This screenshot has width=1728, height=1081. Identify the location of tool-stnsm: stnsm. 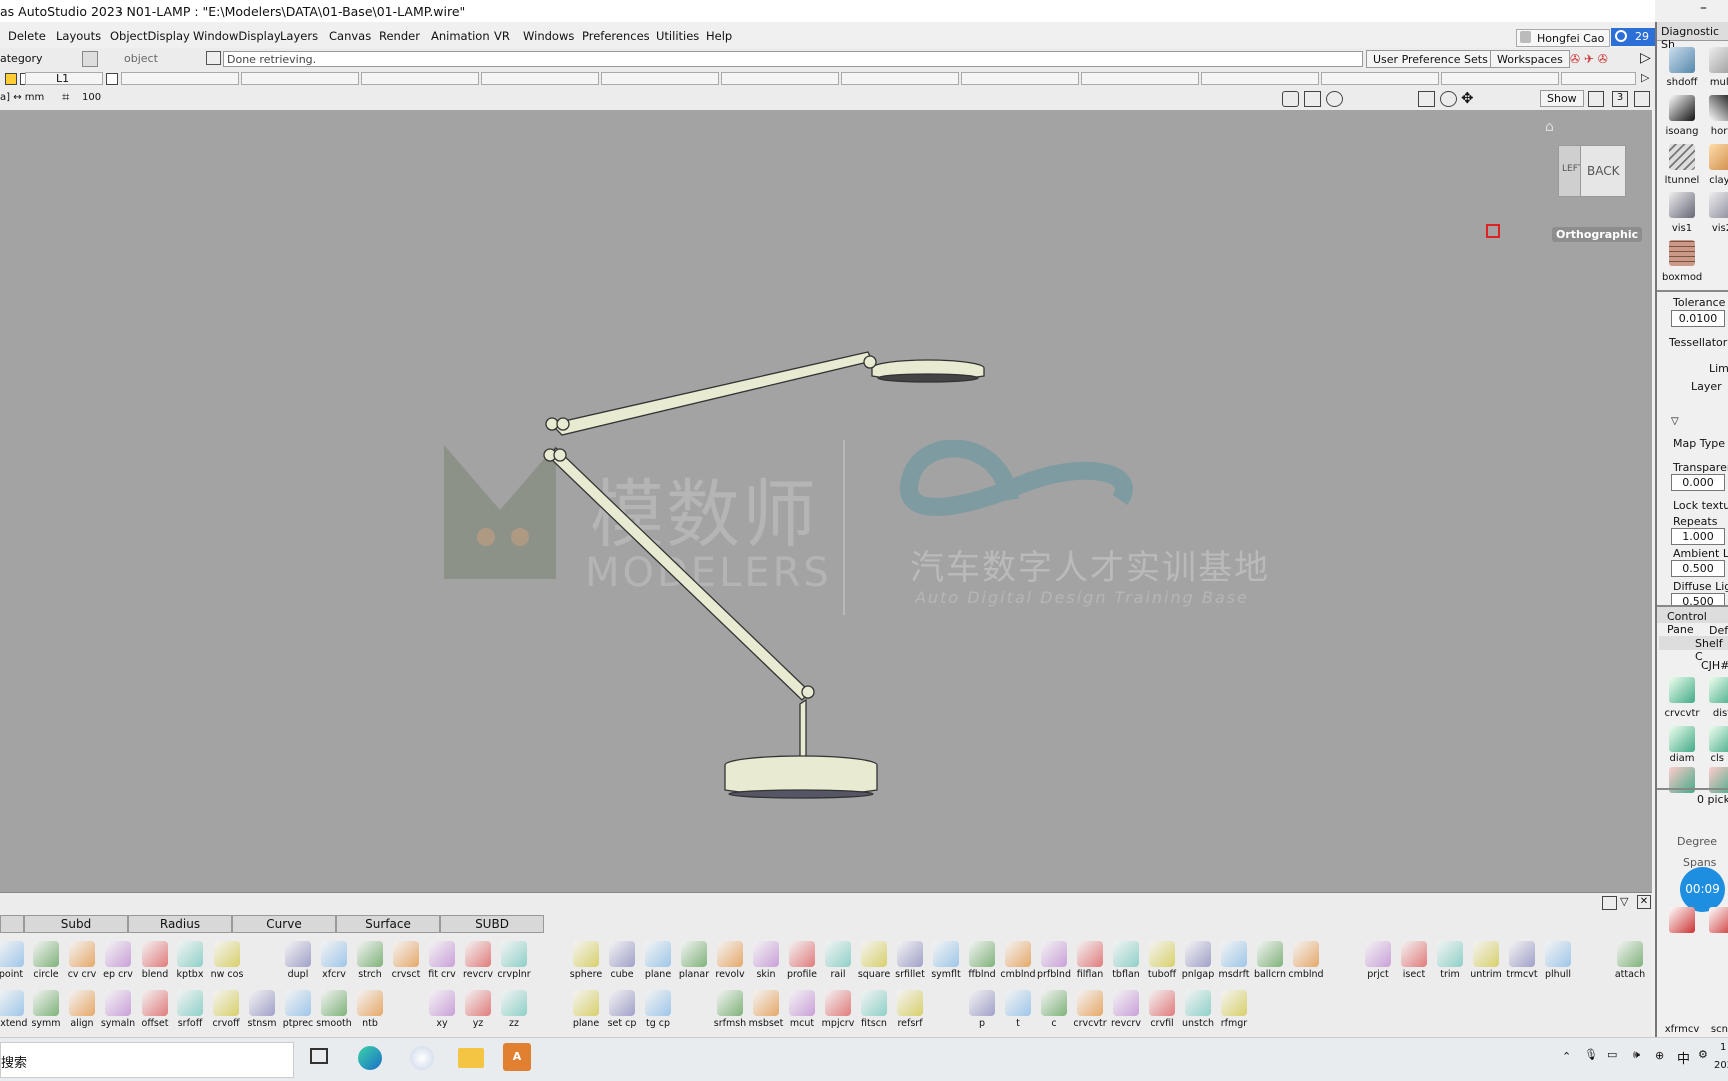
(262, 1009).